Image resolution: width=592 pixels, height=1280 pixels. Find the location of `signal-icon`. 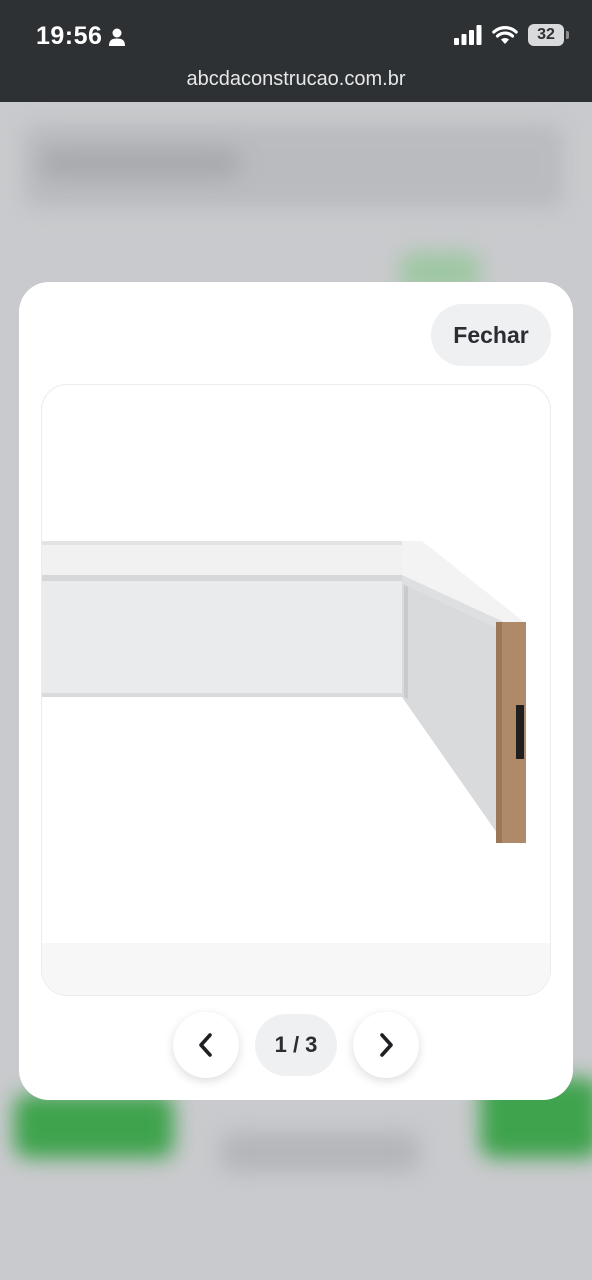

signal-icon is located at coordinates (468, 35).